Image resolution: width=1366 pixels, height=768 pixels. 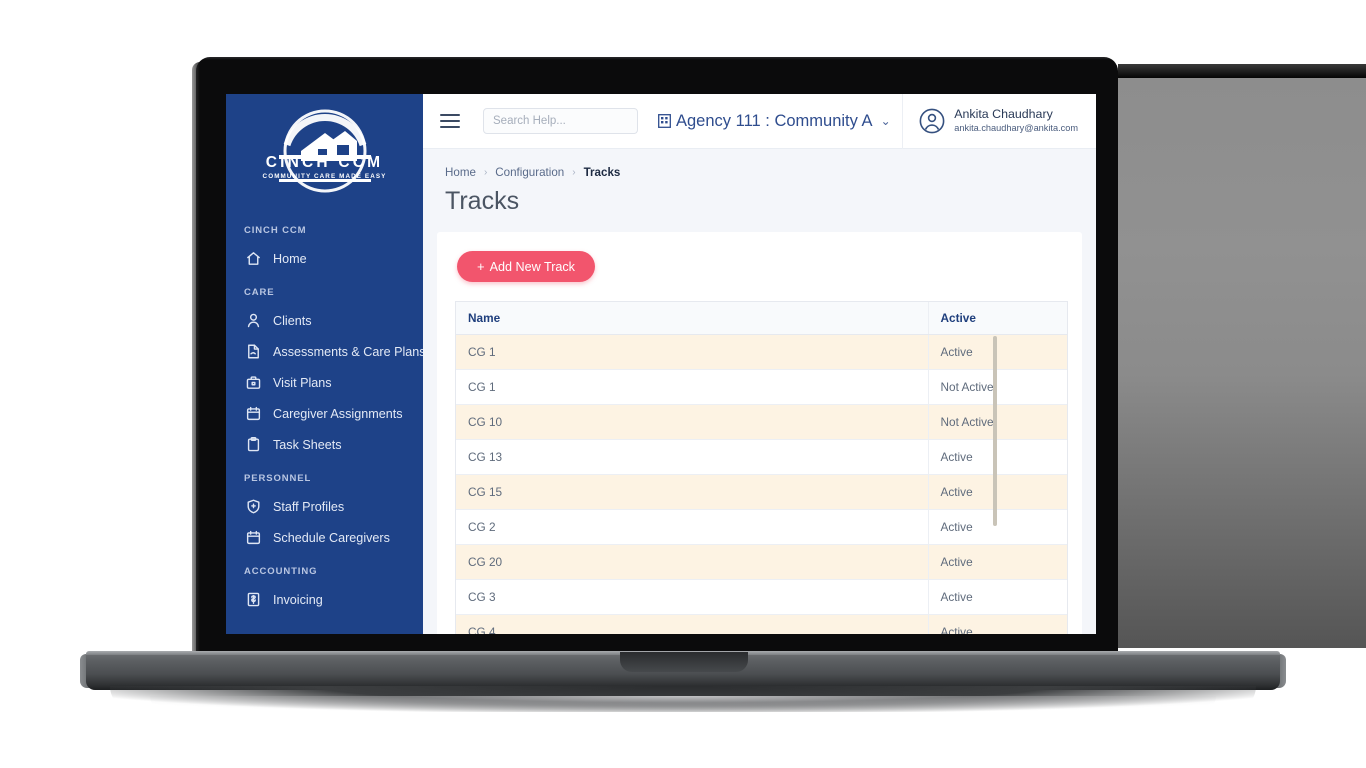 I want to click on table-row: CG 3 Active, so click(x=761, y=597).